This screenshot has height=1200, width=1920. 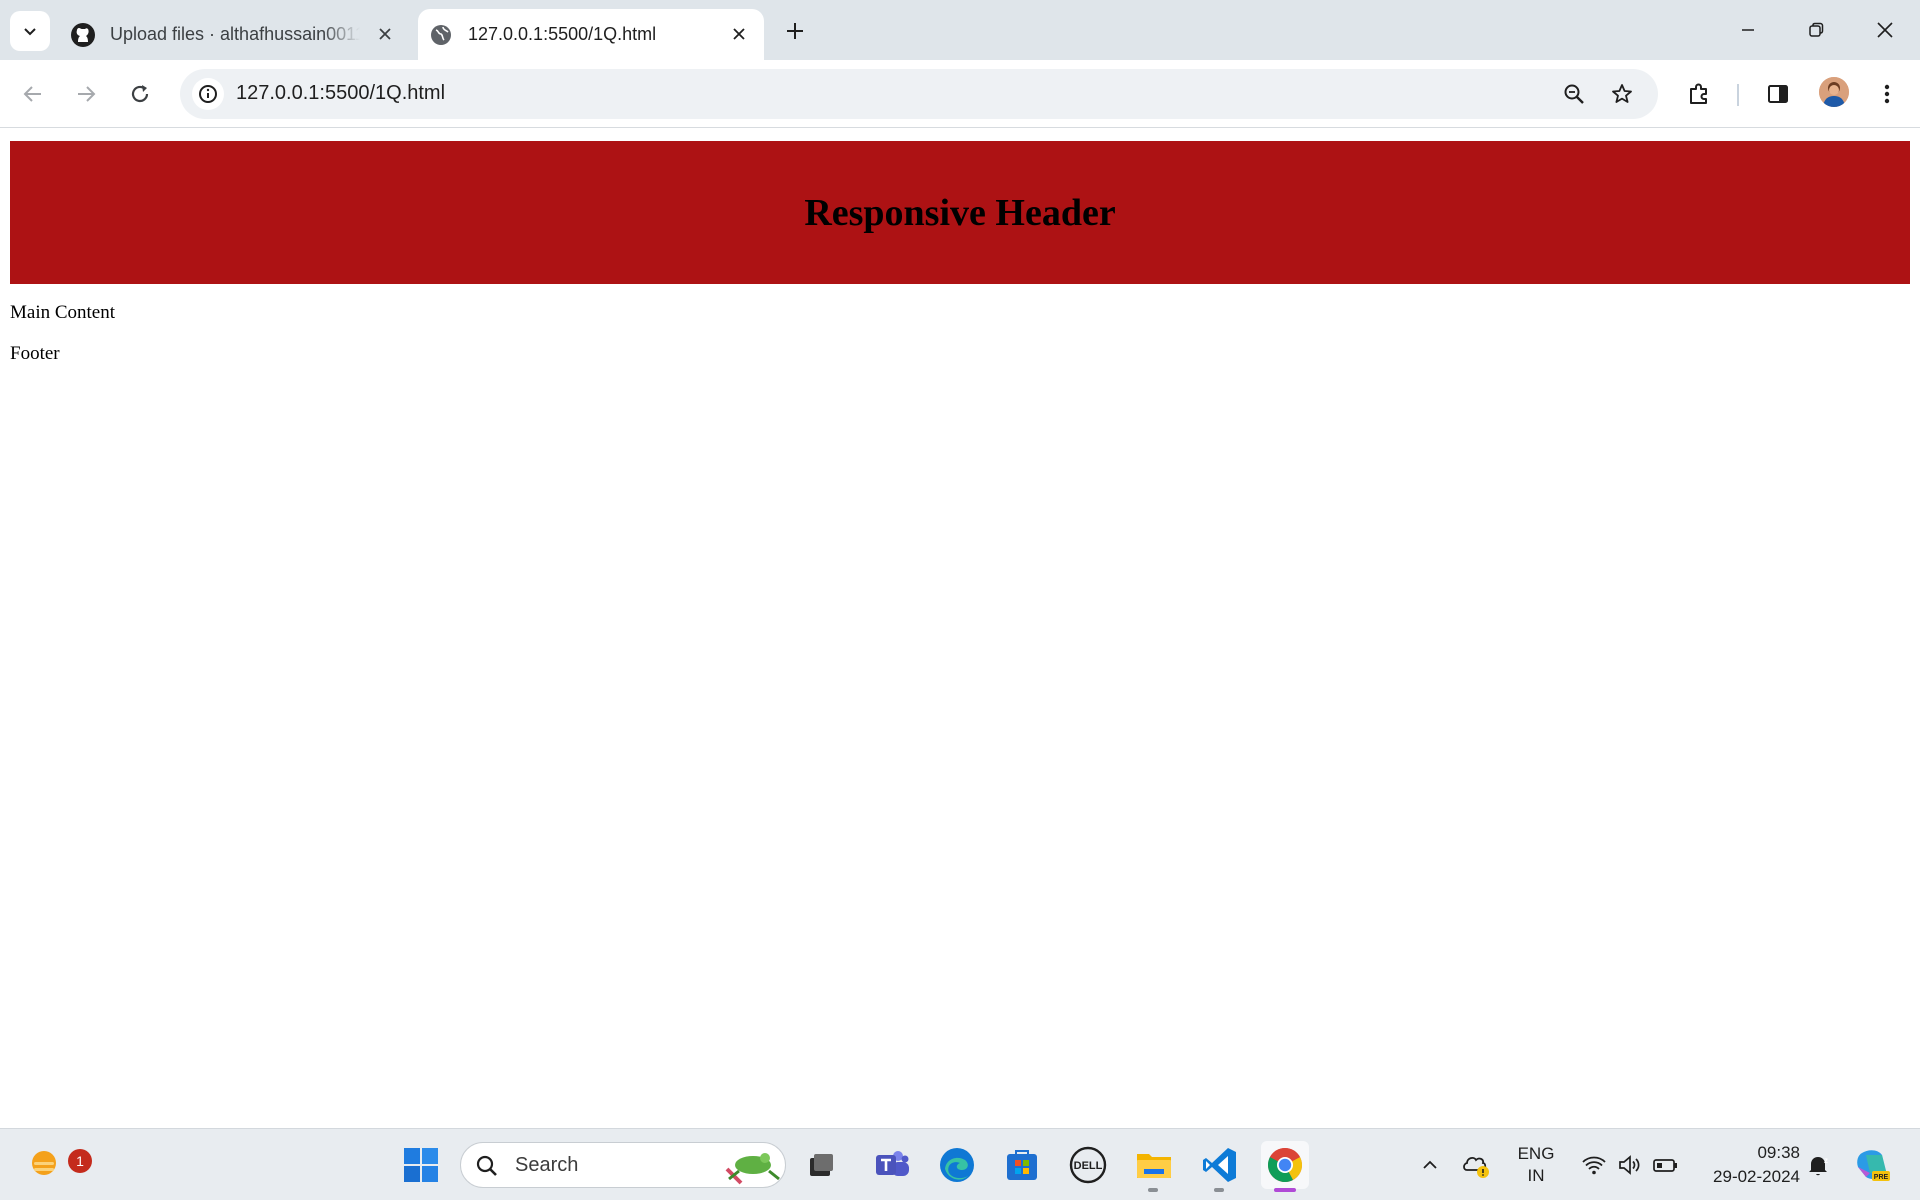 I want to click on tab-title: 127.0.0.1:5500/1Q.html, so click(x=562, y=34).